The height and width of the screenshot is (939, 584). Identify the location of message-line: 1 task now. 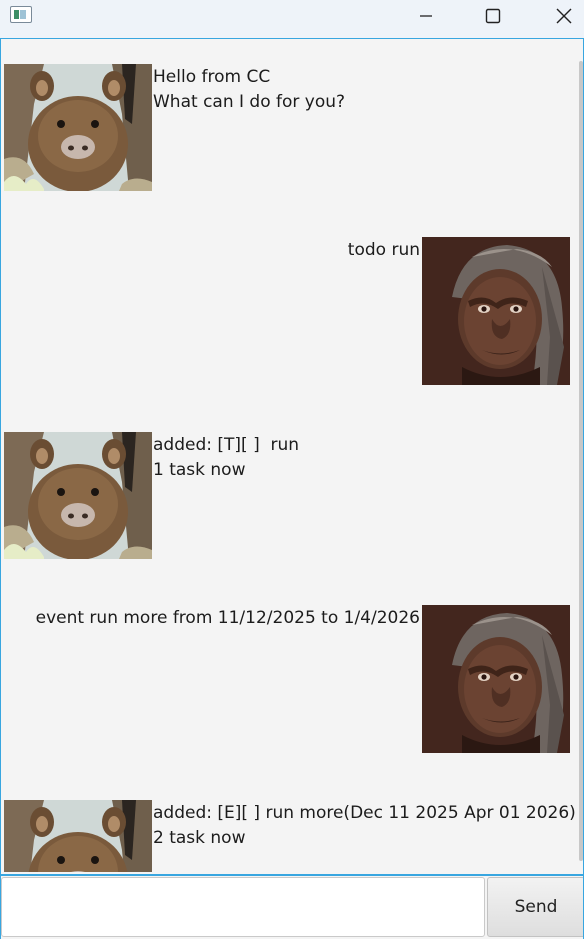
(199, 469).